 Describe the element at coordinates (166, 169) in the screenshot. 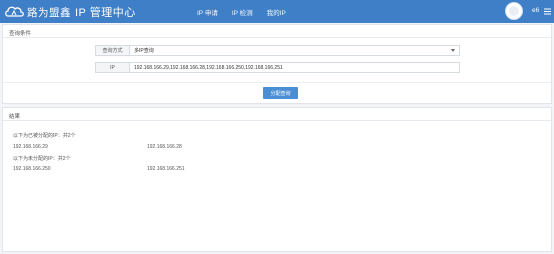

I see `unassigned-ip: 192.168.166.251` at that location.